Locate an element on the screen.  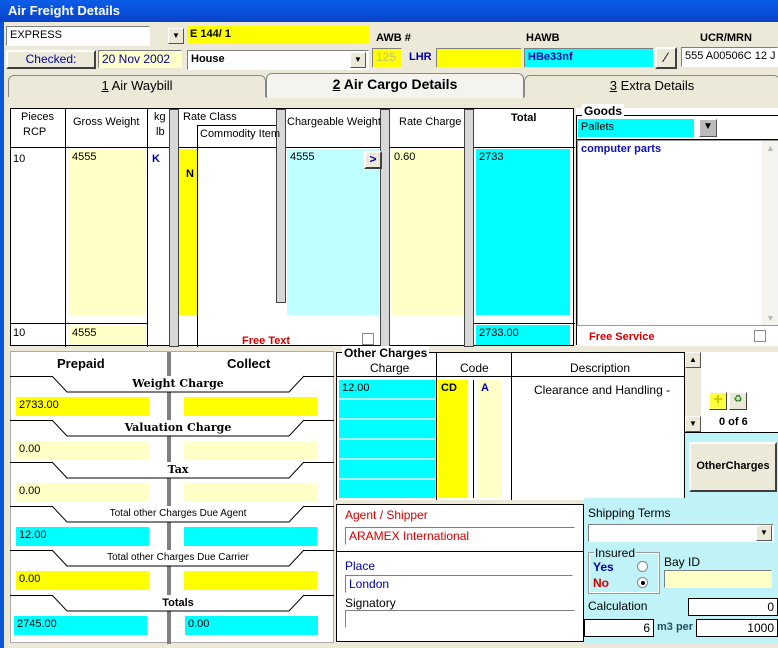
section-label: Totals is located at coordinates (178, 603).